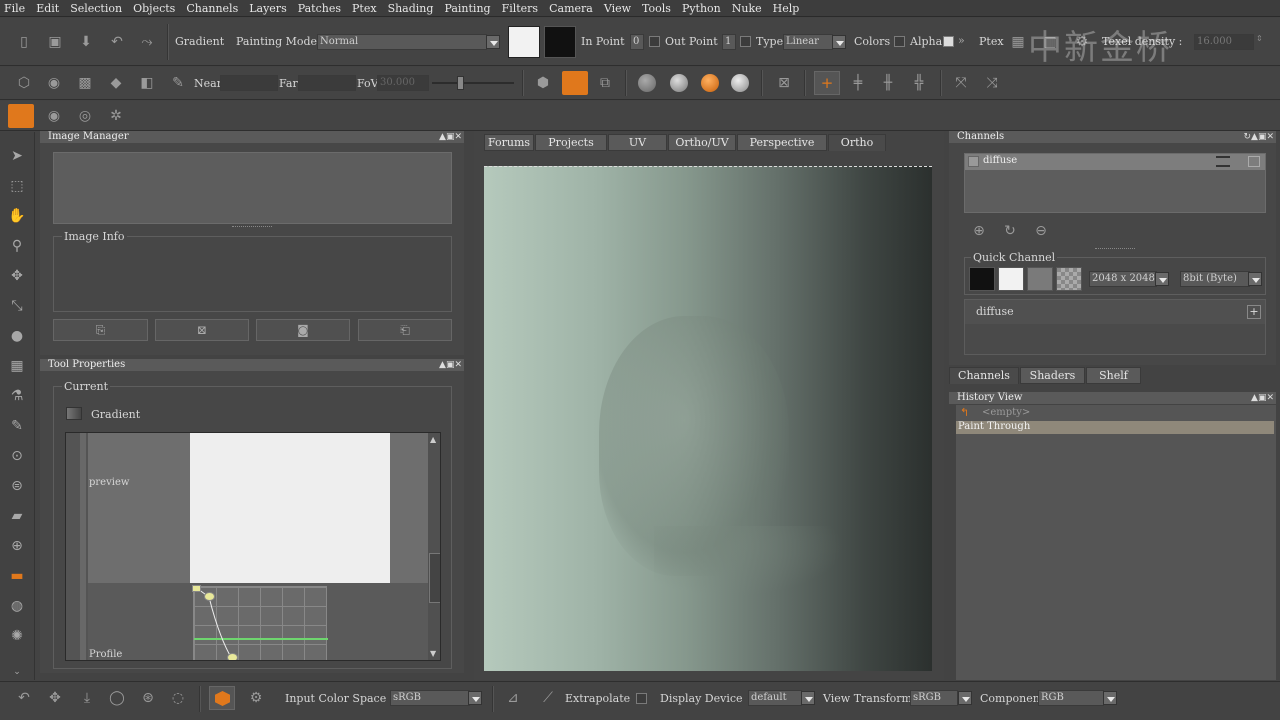 The image size is (1280, 720). What do you see at coordinates (1258, 137) in the screenshot?
I see `panel-buttons: ↻▲▣✕` at bounding box center [1258, 137].